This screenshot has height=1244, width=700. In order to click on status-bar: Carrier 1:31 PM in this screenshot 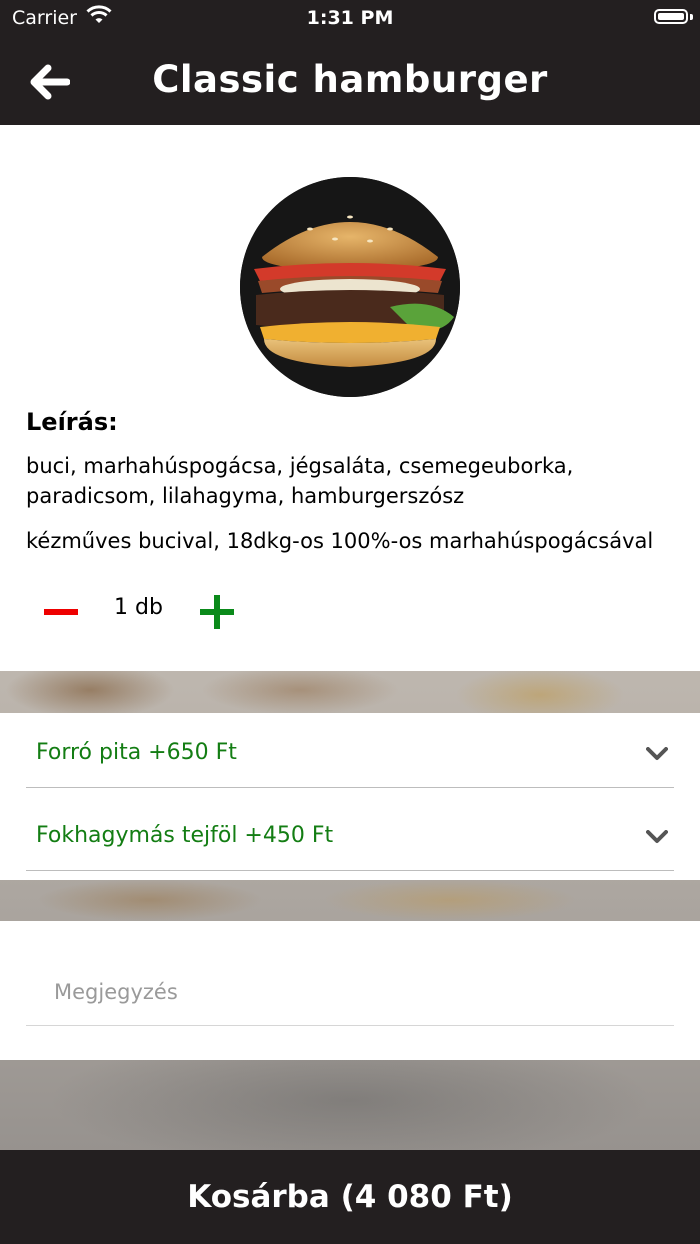, I will do `click(350, 18)`.